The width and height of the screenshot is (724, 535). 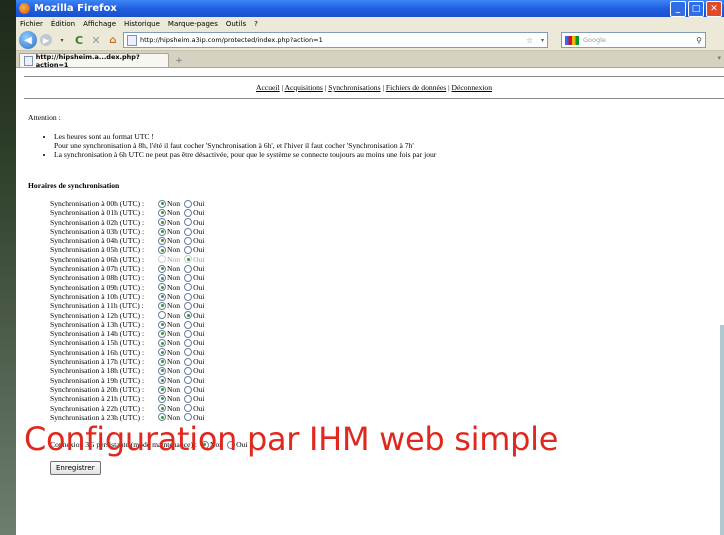 I want to click on persistent-non-option: Non, so click(x=211, y=444).